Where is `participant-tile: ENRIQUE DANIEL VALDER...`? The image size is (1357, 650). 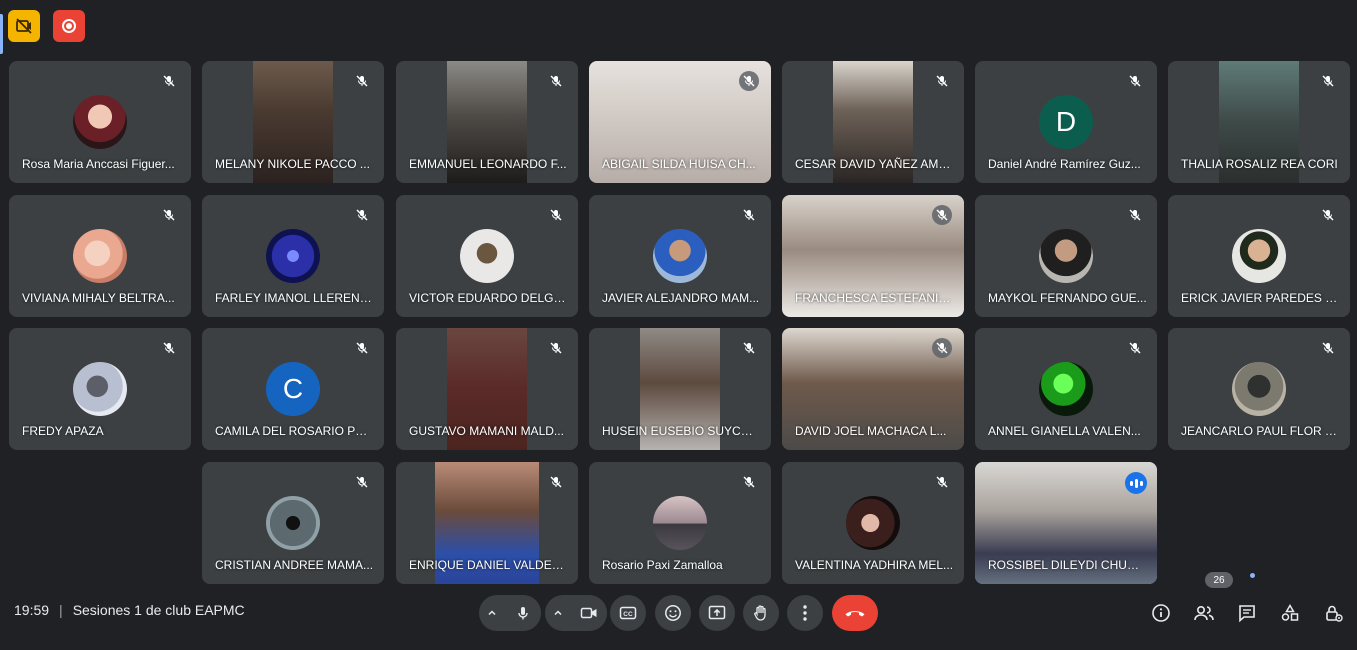 participant-tile: ENRIQUE DANIEL VALDER... is located at coordinates (487, 523).